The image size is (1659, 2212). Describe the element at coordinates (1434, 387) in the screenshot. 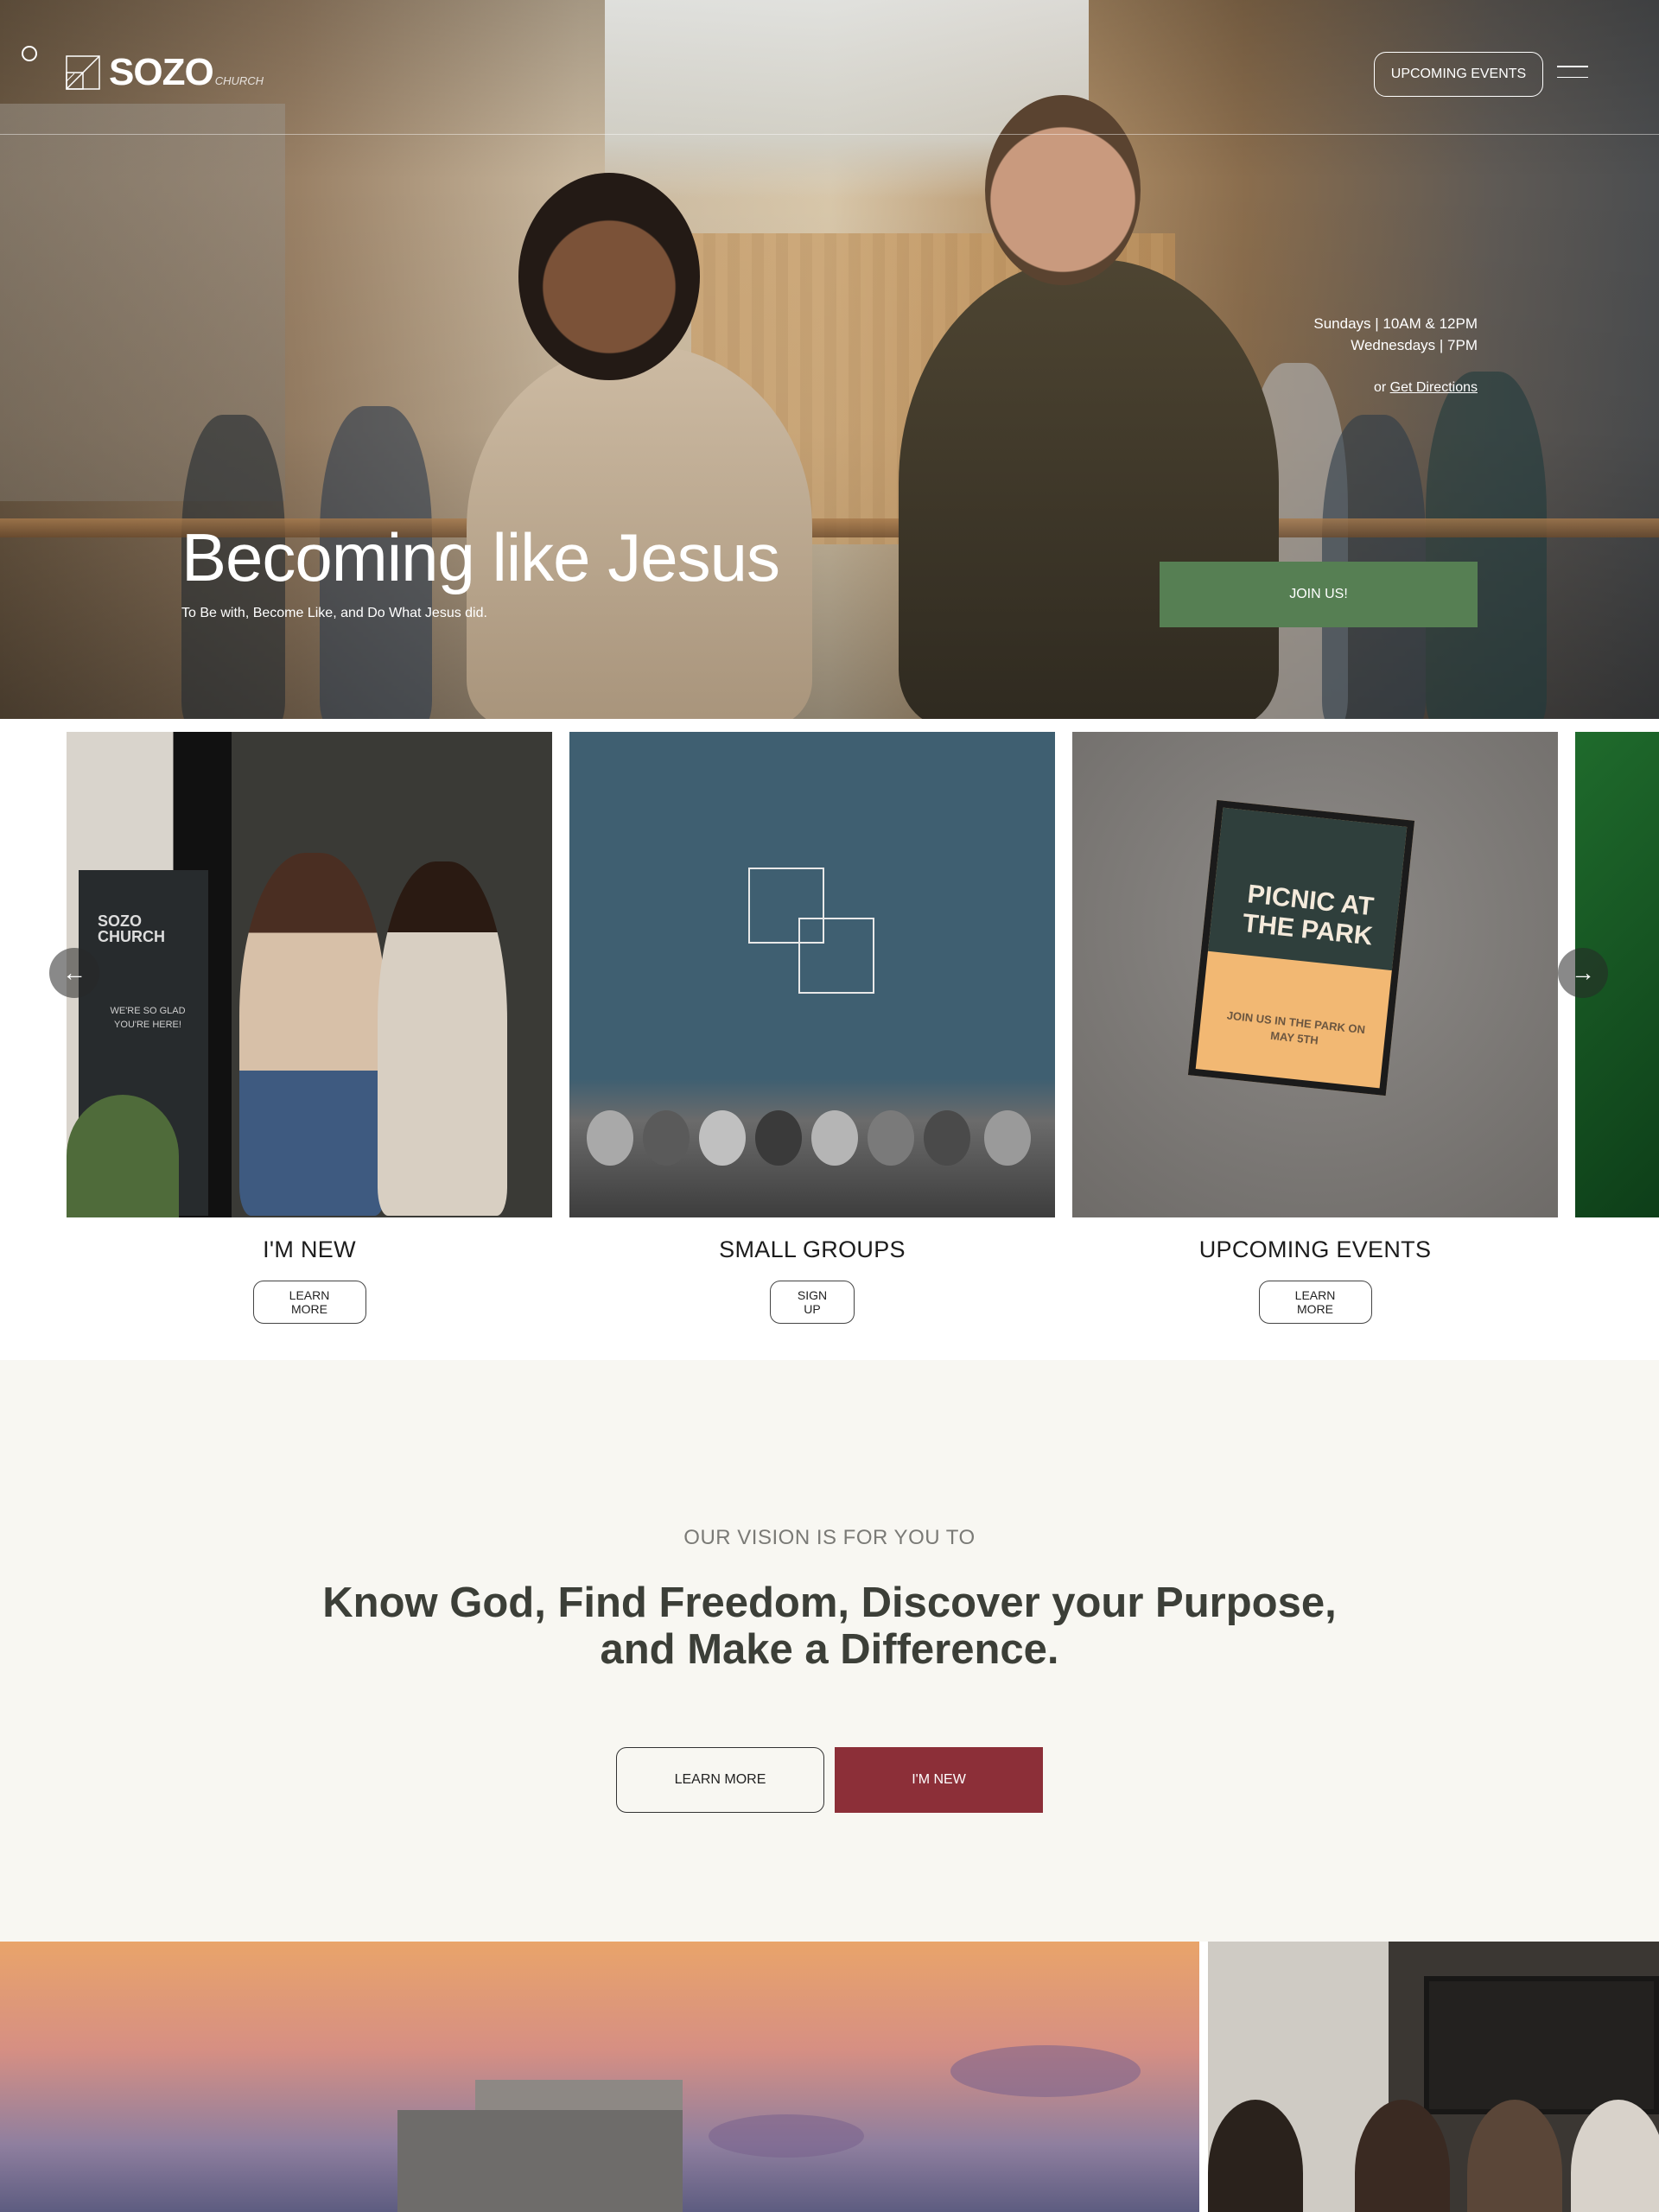

I see `get-directions-link: Get Directions` at that location.